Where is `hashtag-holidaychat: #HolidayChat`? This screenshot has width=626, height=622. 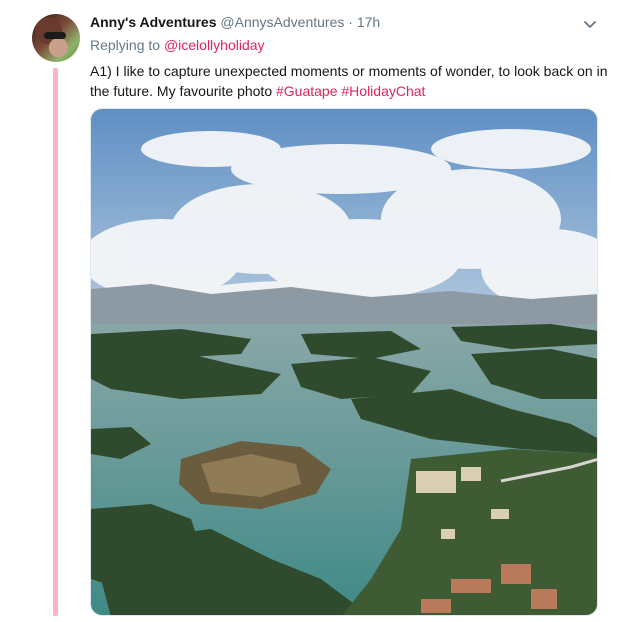
hashtag-holidaychat: #HolidayChat is located at coordinates (383, 91).